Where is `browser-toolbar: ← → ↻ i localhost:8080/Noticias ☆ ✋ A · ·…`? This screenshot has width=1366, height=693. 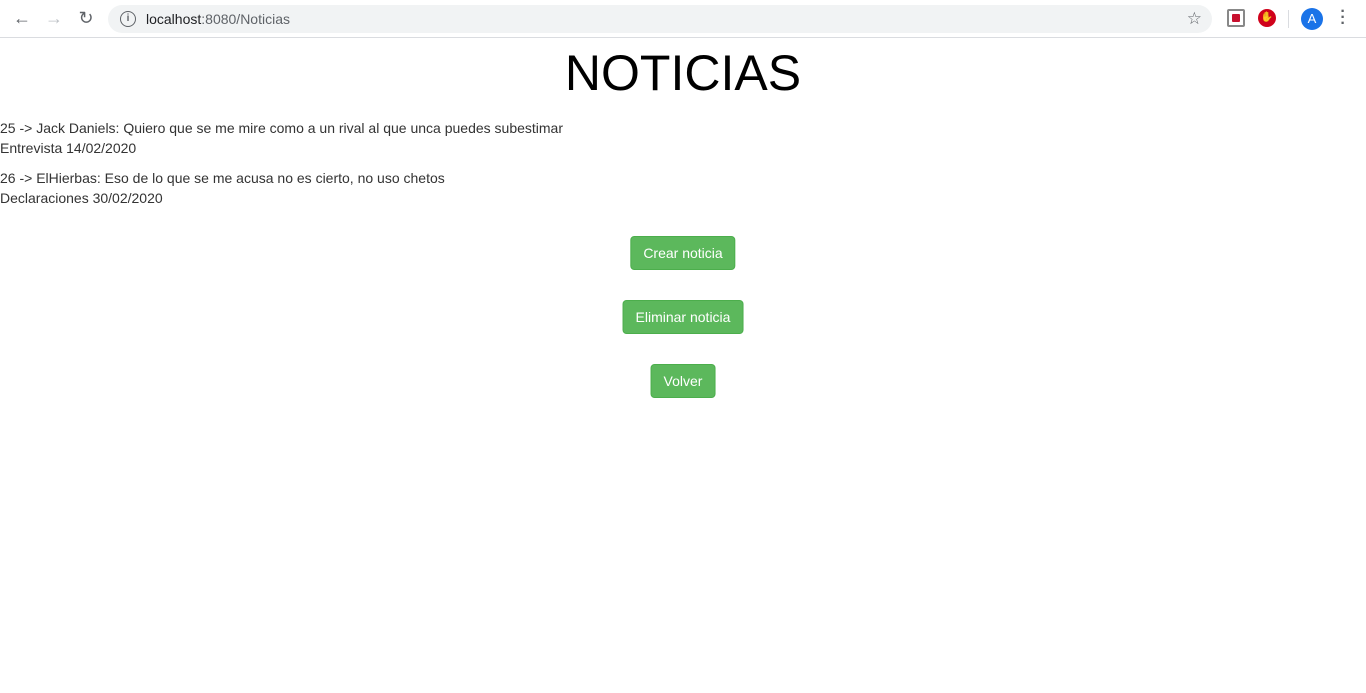 browser-toolbar: ← → ↻ i localhost:8080/Noticias ☆ ✋ A · ·… is located at coordinates (683, 19).